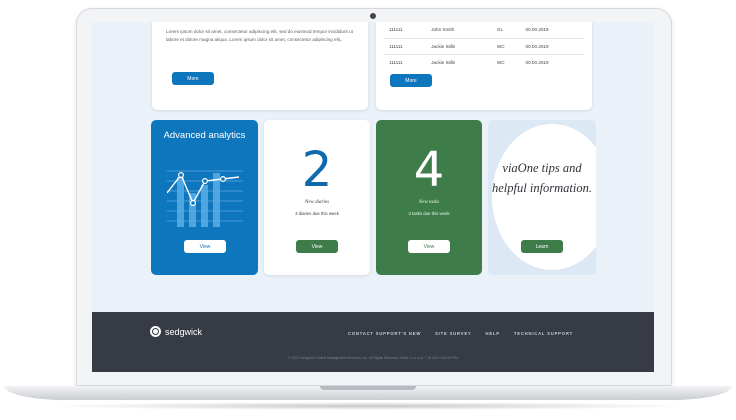 The image size is (736, 420). Describe the element at coordinates (317, 213) in the screenshot. I see `diaries-note: 3 diaries due this week` at that location.